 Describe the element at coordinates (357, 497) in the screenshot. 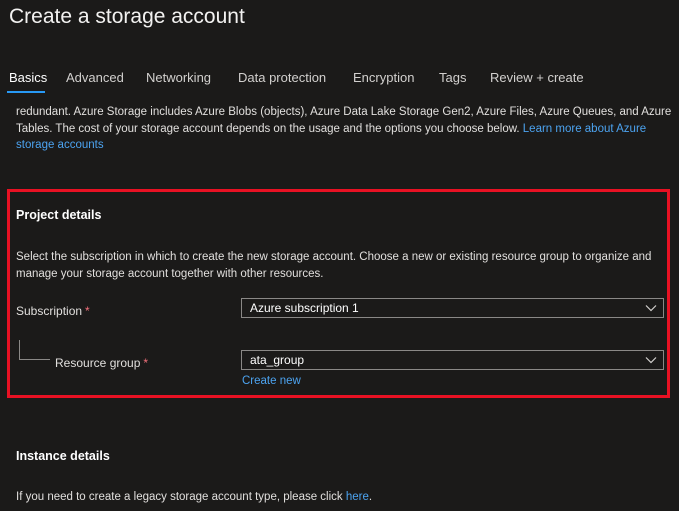

I see `legacy-here-link: here` at that location.